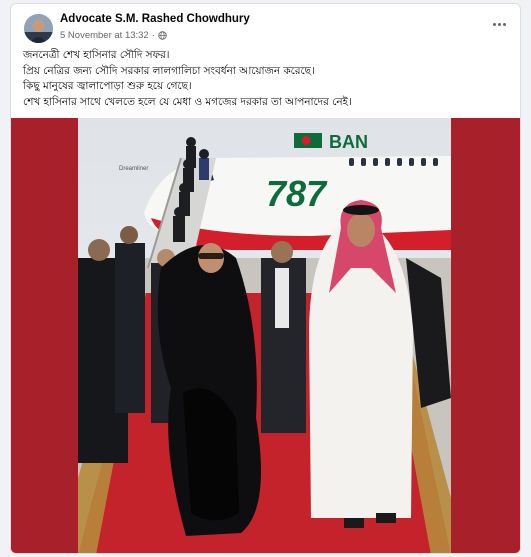 This screenshot has height=557, width=531. I want to click on post-meta: 5 November at 13:32 ·, so click(113, 35).